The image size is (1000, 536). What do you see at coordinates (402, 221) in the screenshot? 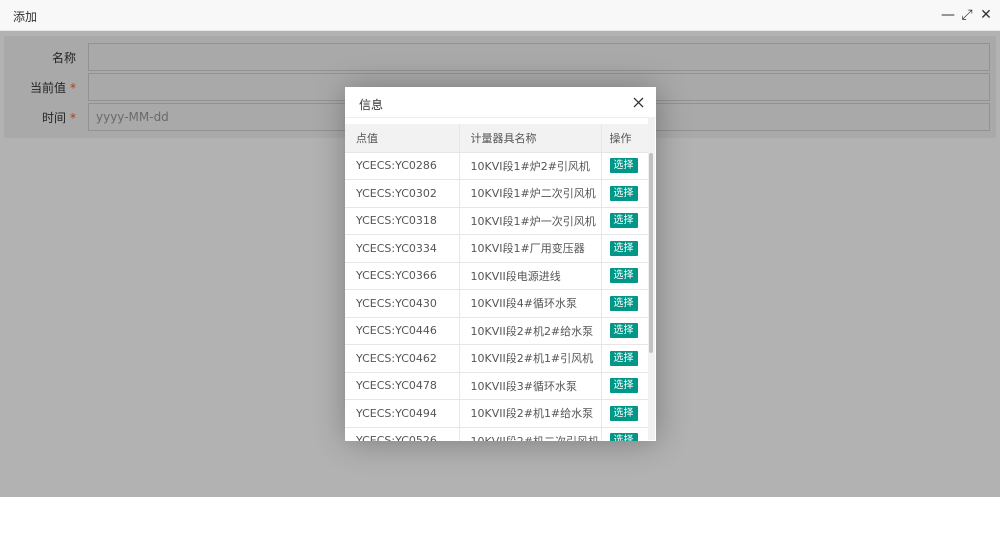
I see `point-cell: YCECS:YC0318` at bounding box center [402, 221].